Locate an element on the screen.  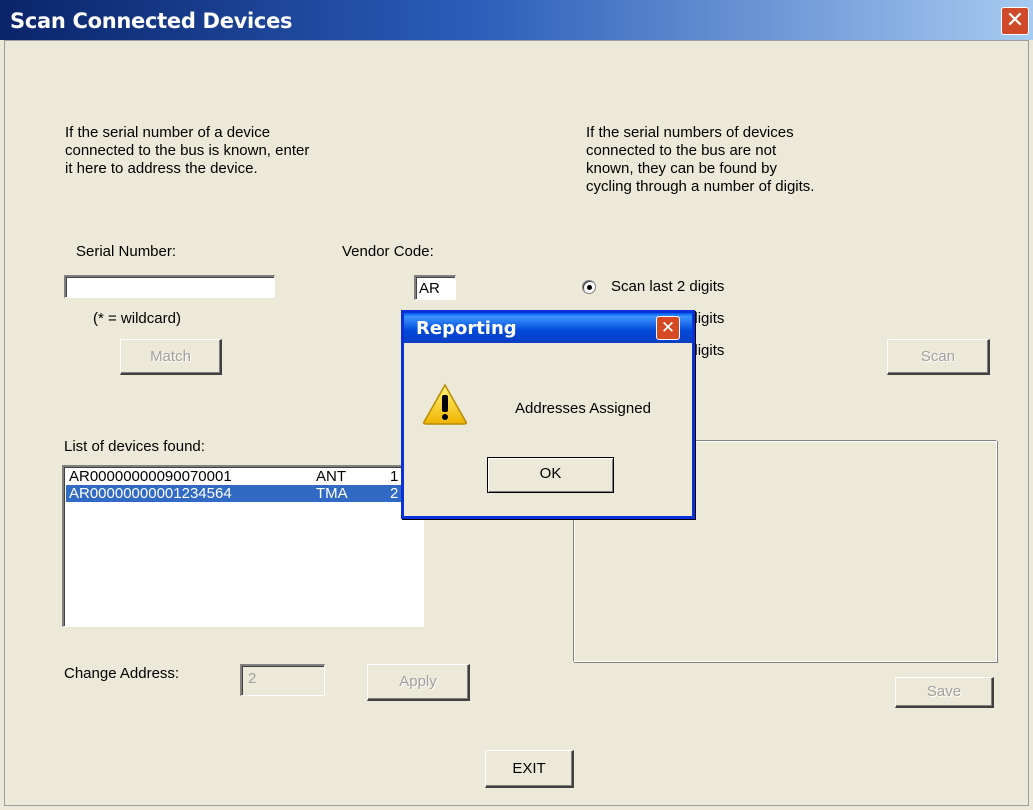
change-address-input: 2 is located at coordinates (282, 680).